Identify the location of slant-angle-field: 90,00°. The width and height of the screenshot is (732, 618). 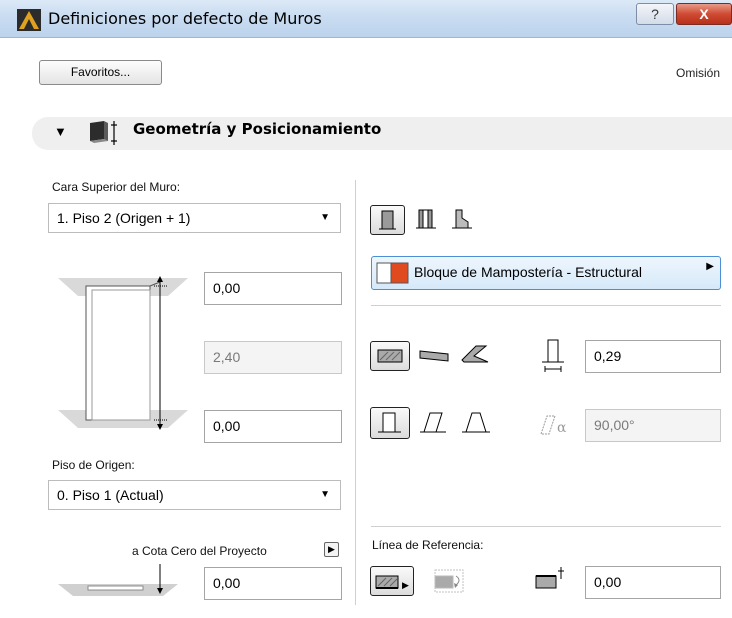
(653, 425).